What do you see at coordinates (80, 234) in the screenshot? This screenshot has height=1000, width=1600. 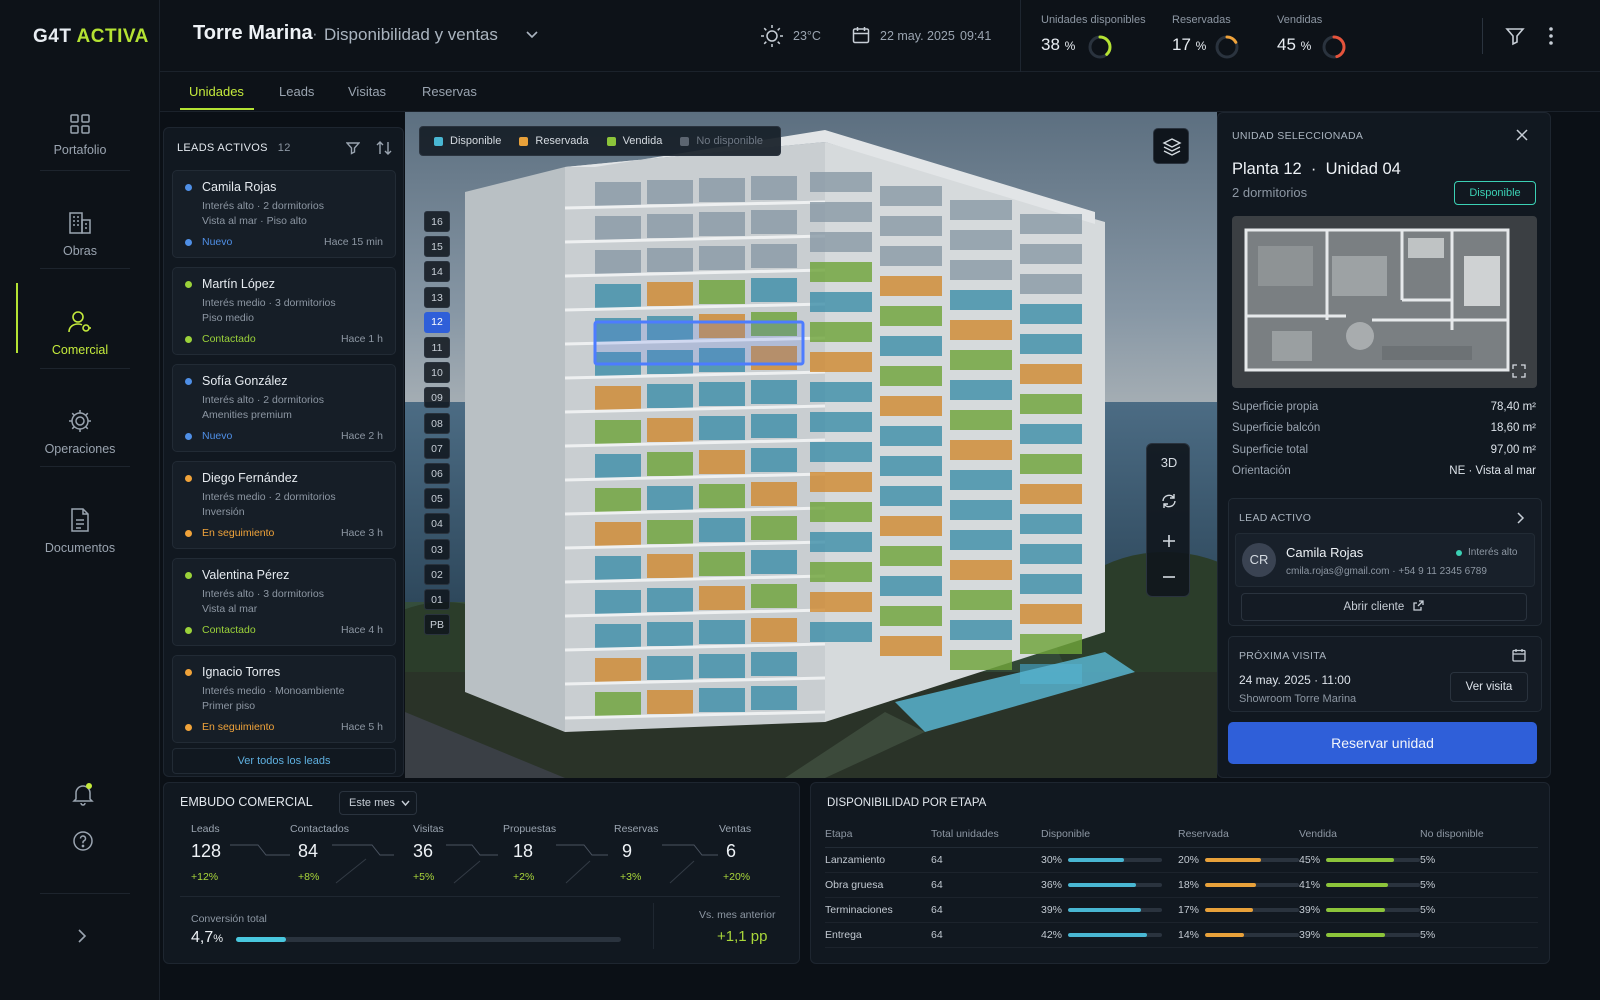 I see `sidebar-item-obras: Obras` at bounding box center [80, 234].